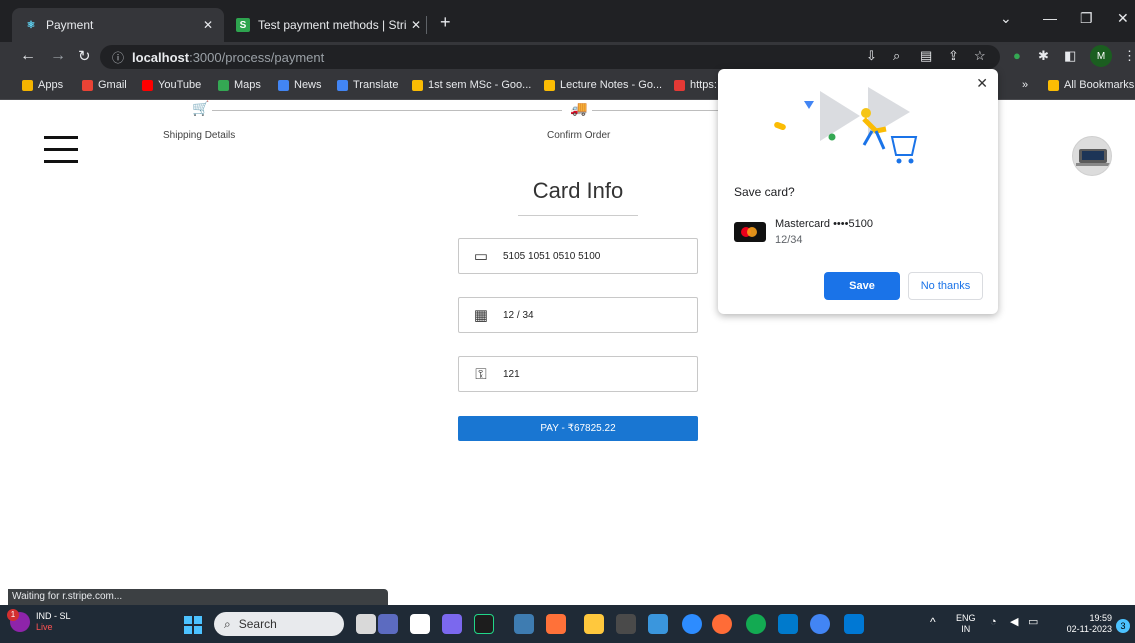 The image size is (1135, 643). What do you see at coordinates (445, 22) in the screenshot?
I see `new-tab-button: +` at bounding box center [445, 22].